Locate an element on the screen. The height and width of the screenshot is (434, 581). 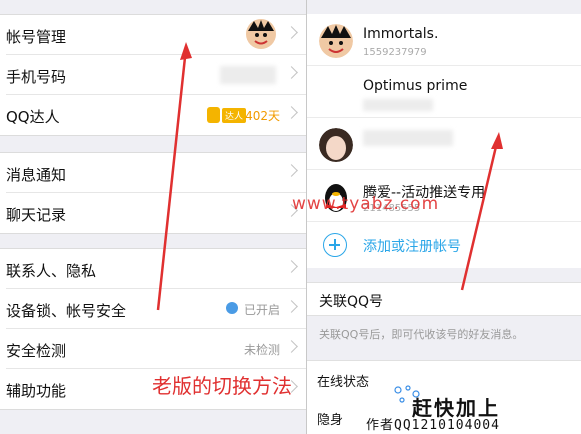
annotation-arrow-right is located at coordinates (481, 211).